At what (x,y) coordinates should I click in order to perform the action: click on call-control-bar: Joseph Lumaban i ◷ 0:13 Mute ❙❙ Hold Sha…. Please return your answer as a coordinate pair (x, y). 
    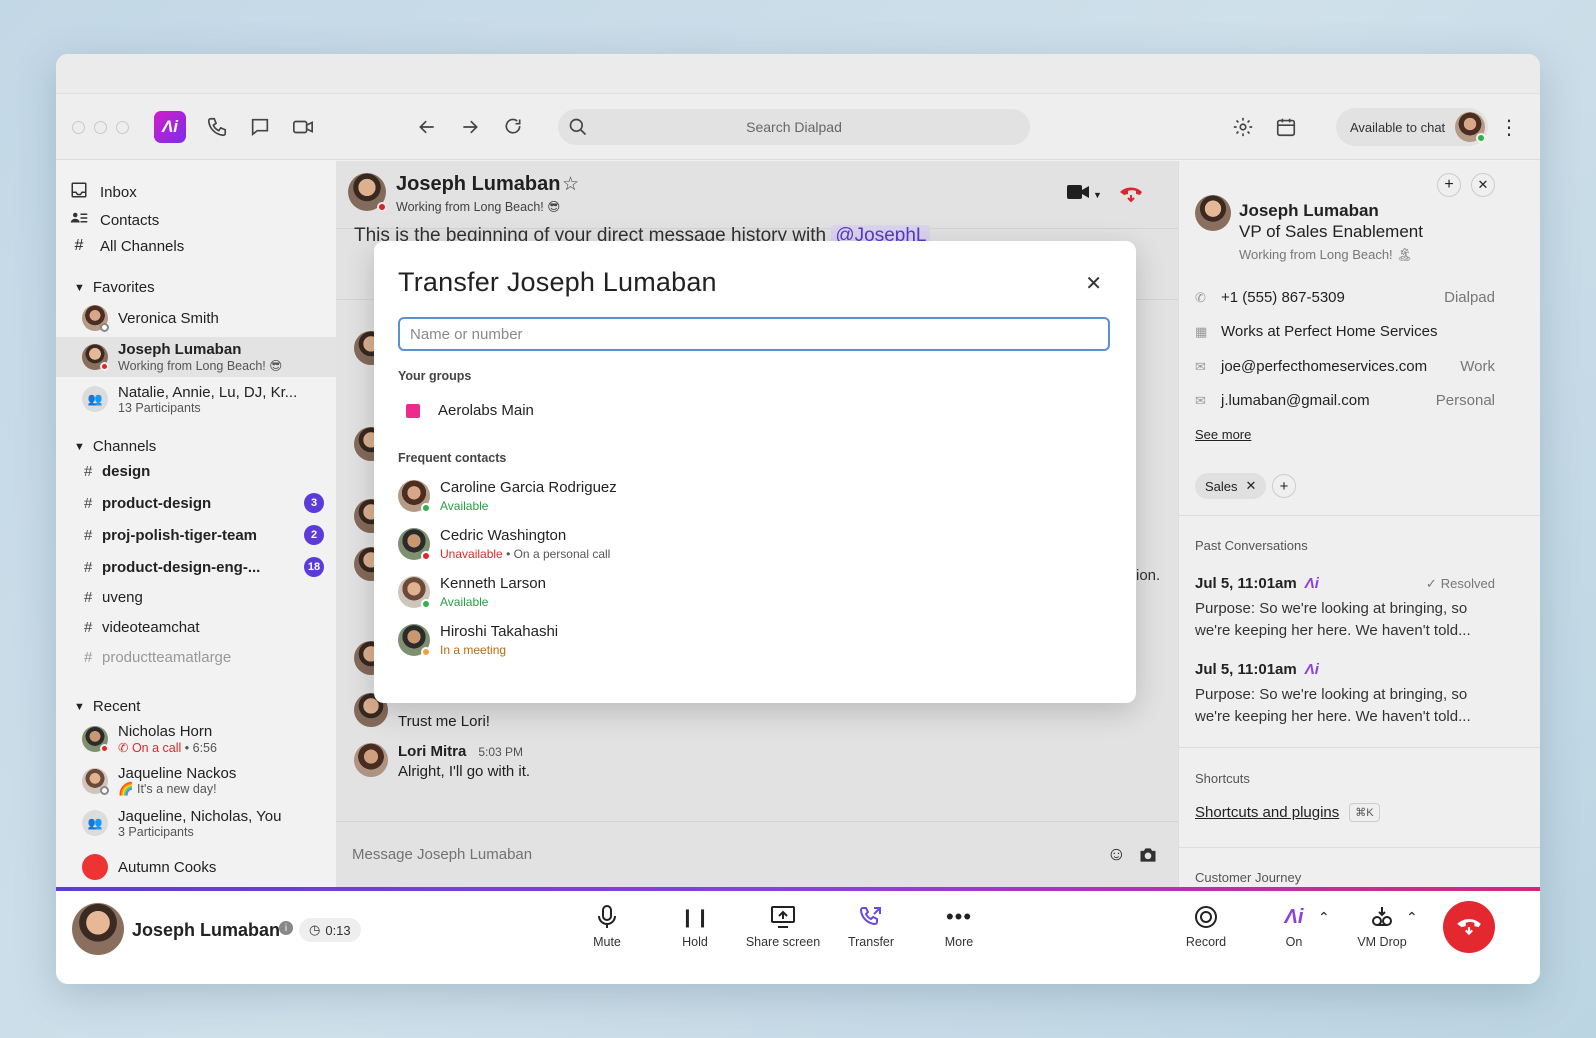
    Looking at the image, I should click on (798, 935).